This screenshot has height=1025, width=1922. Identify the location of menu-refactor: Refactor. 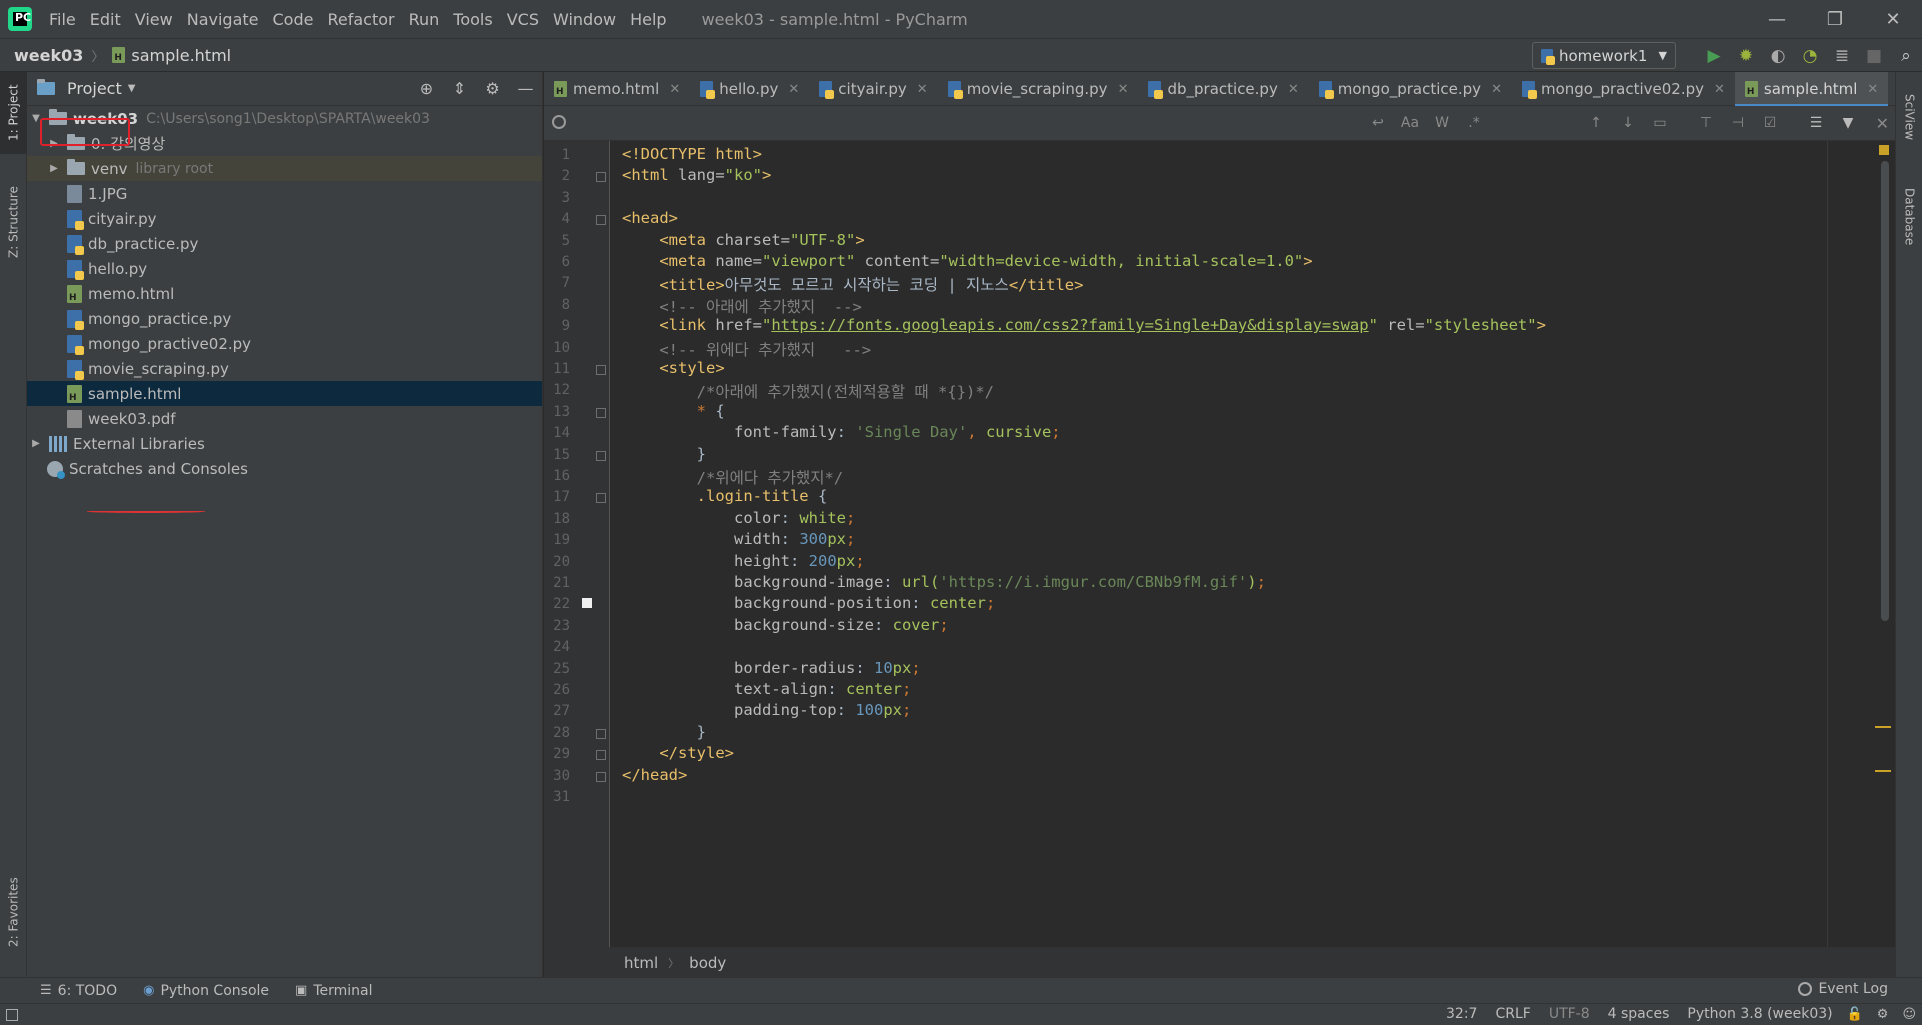
(360, 19).